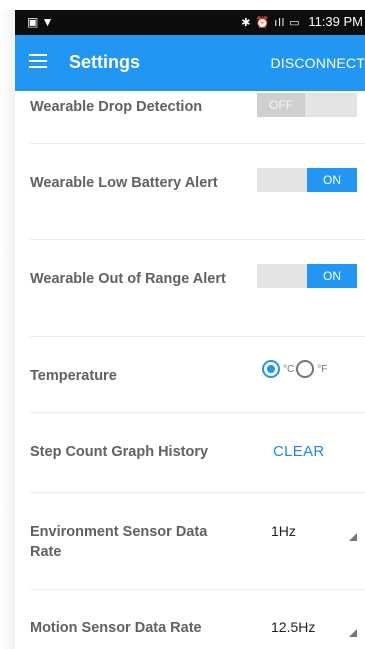 Image resolution: width=365 pixels, height=649 pixels. Describe the element at coordinates (7, 329) in the screenshot. I see `left-edge-shadow` at that location.